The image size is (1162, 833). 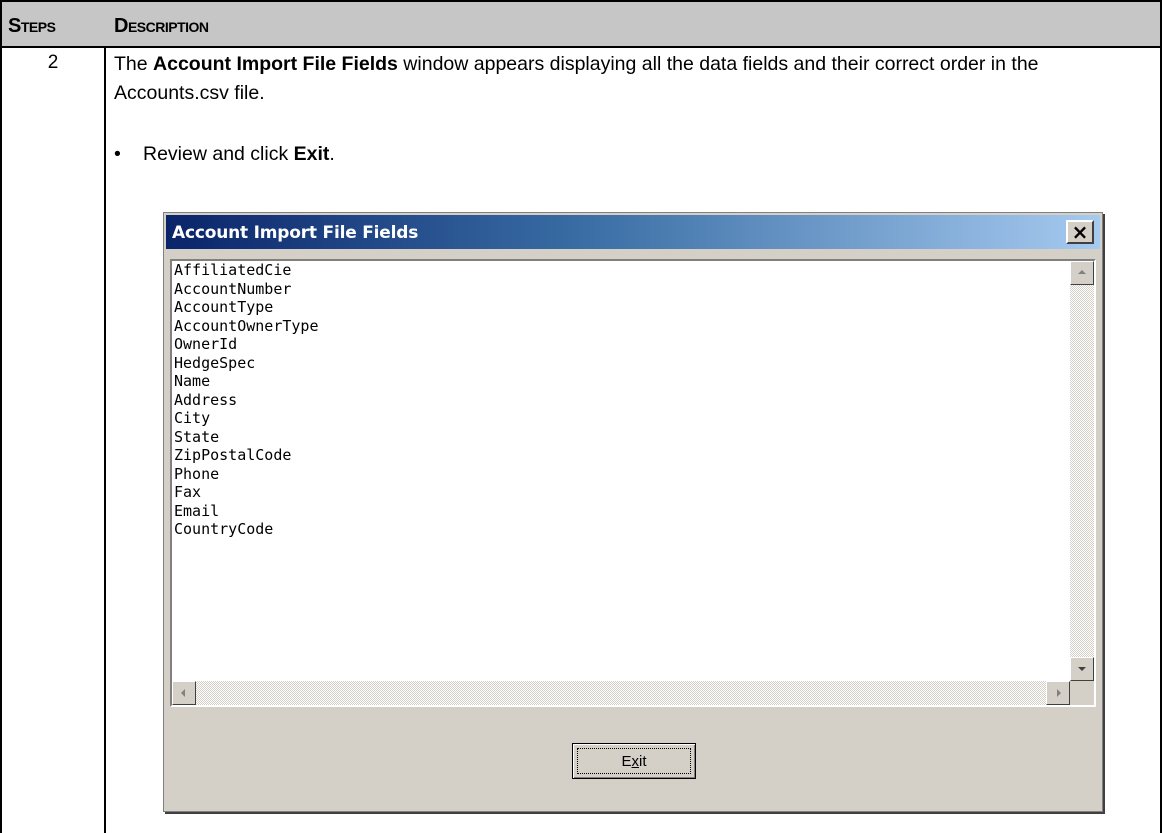 I want to click on list-item: ZipPostalCode, so click(x=246, y=455).